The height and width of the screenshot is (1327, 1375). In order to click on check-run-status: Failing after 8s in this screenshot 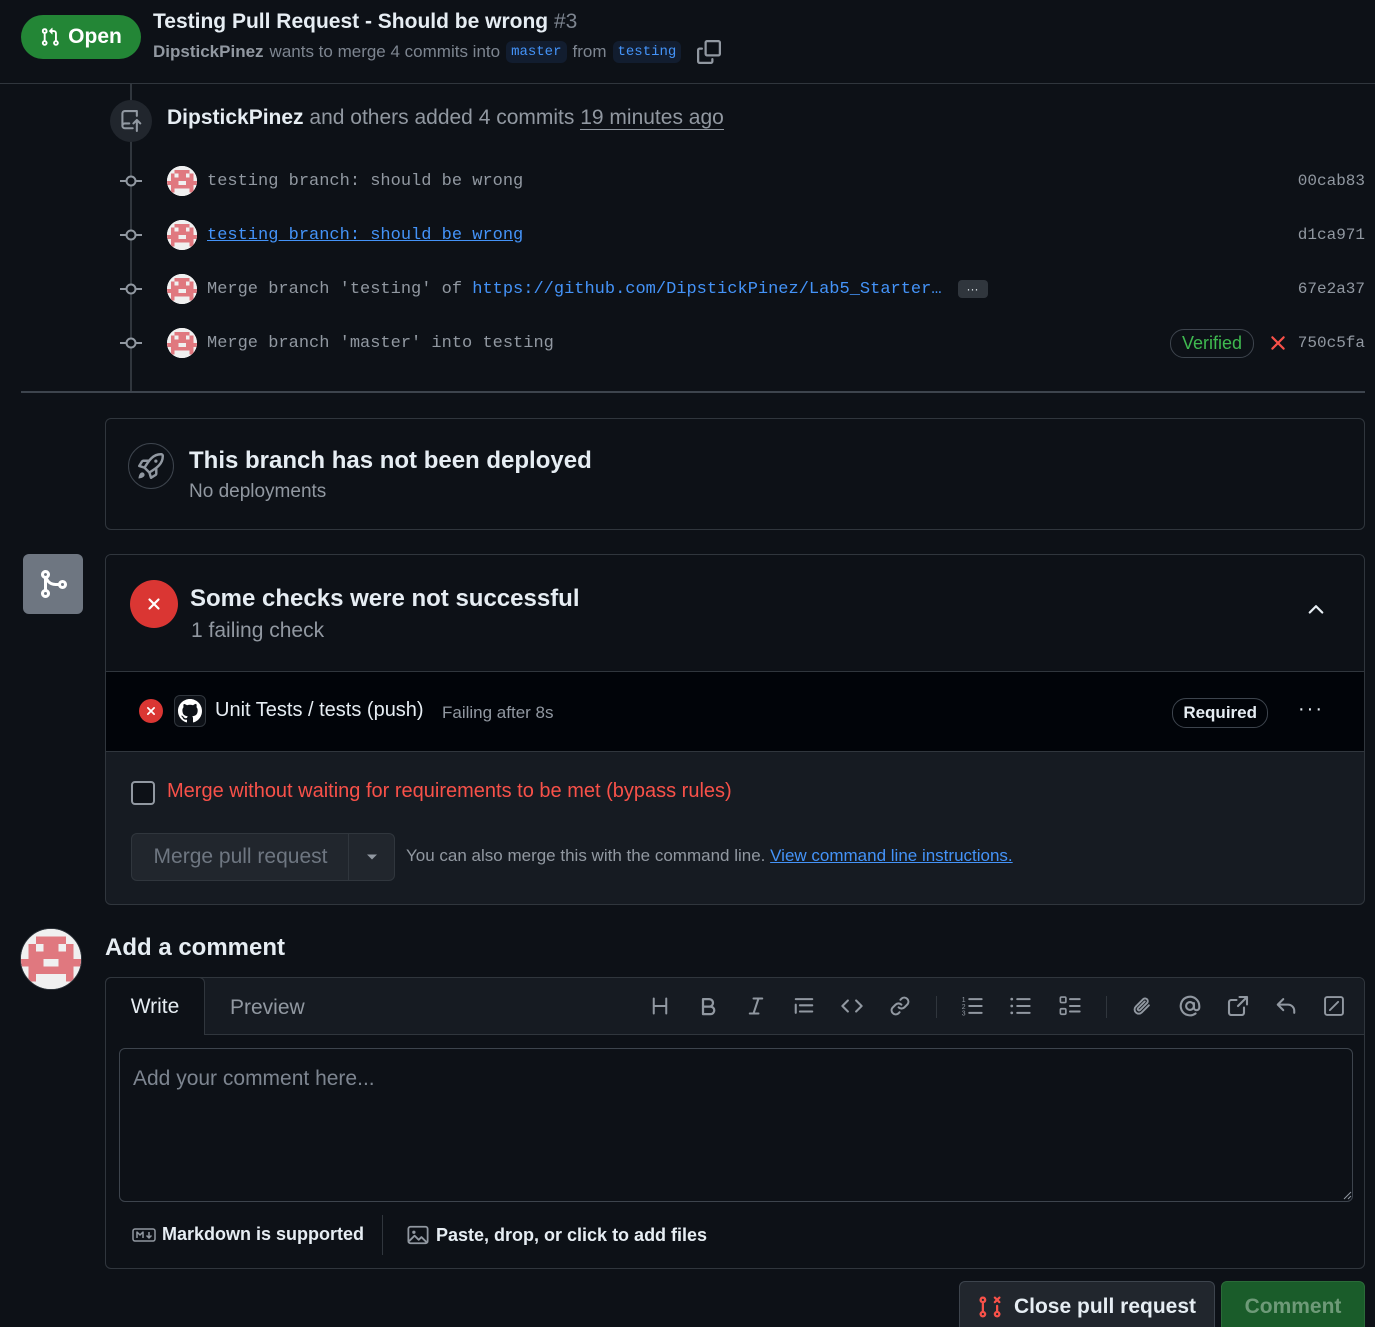, I will do `click(498, 712)`.